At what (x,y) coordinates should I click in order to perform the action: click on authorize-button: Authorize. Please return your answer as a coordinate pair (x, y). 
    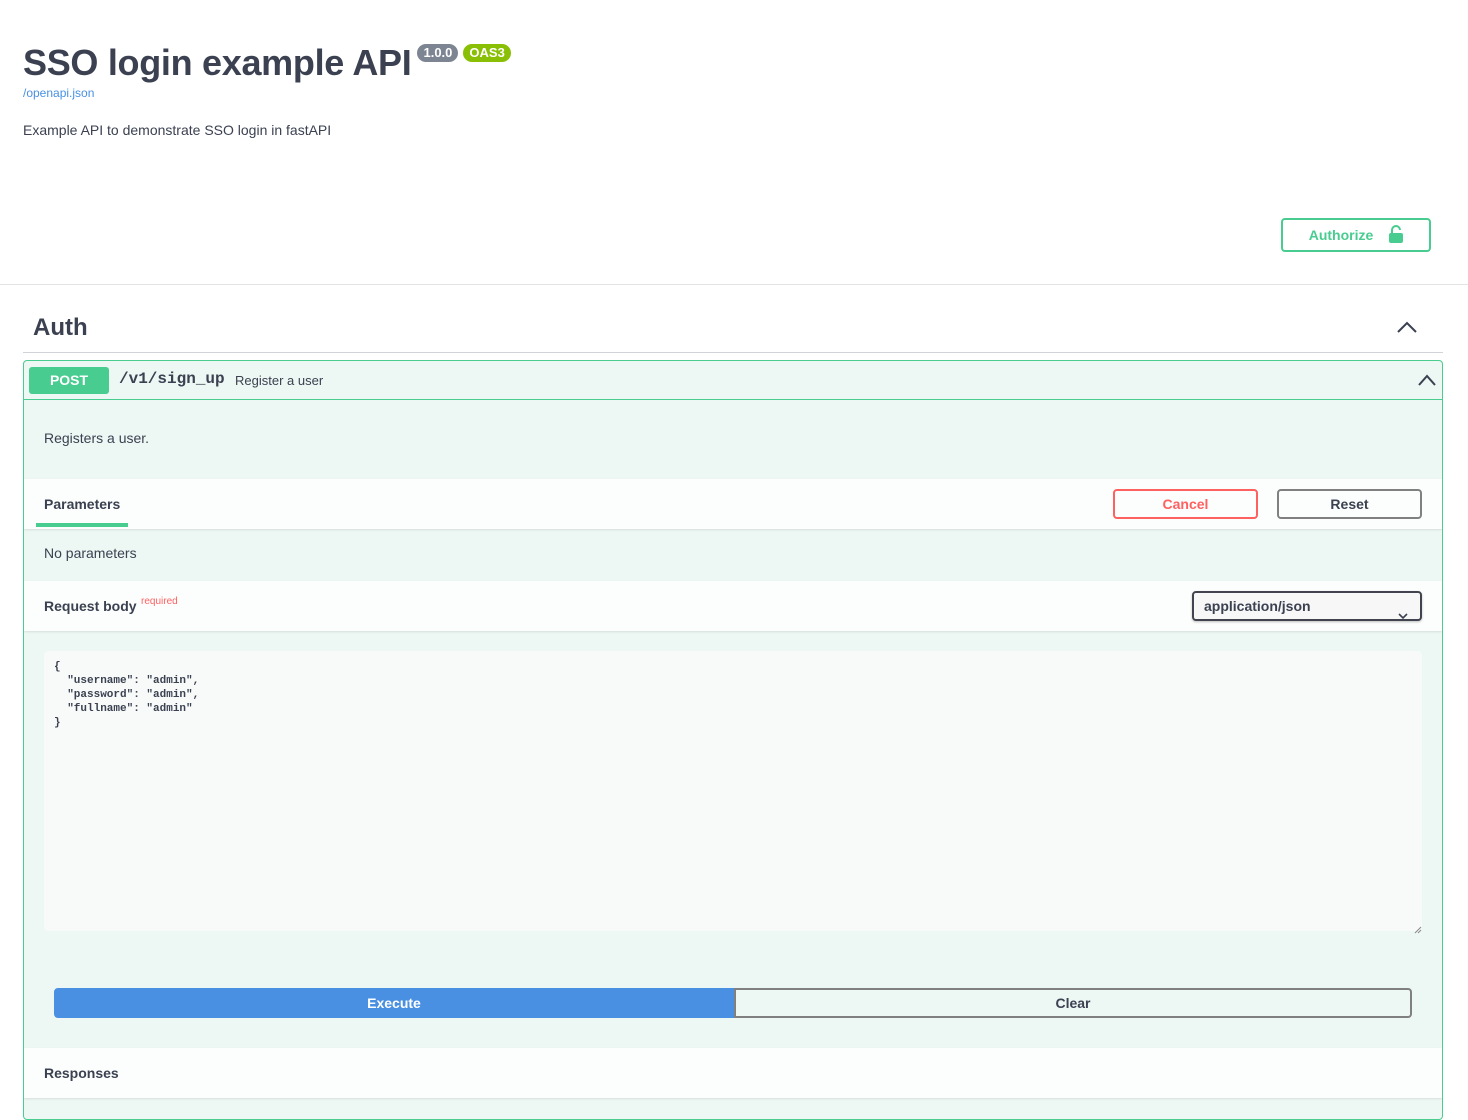
    Looking at the image, I should click on (1356, 235).